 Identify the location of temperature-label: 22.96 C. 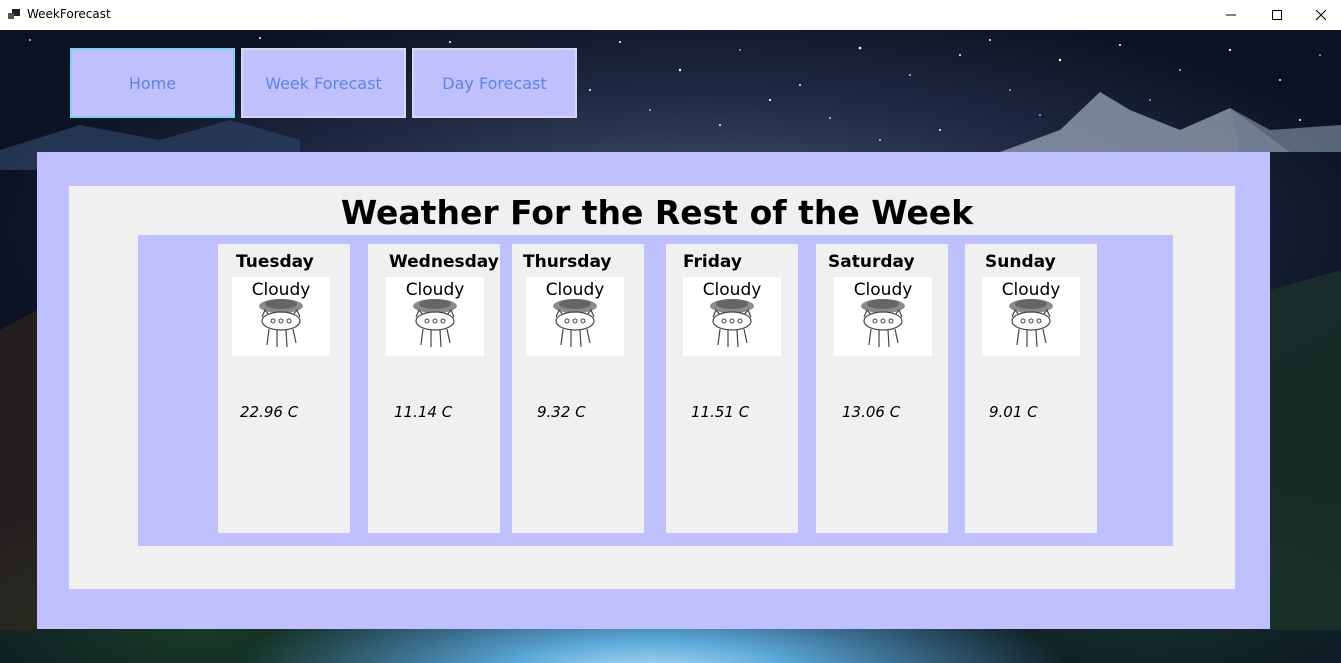
(269, 412).